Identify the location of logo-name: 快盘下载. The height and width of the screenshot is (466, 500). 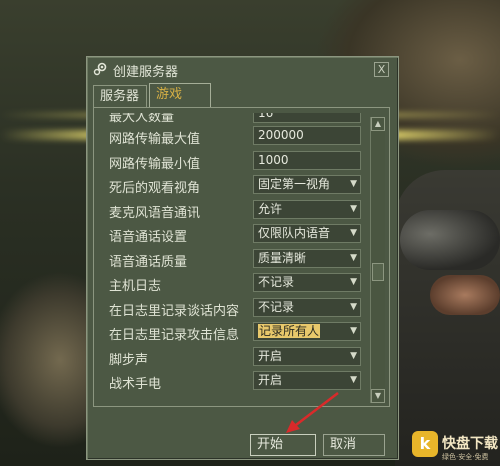
(470, 444).